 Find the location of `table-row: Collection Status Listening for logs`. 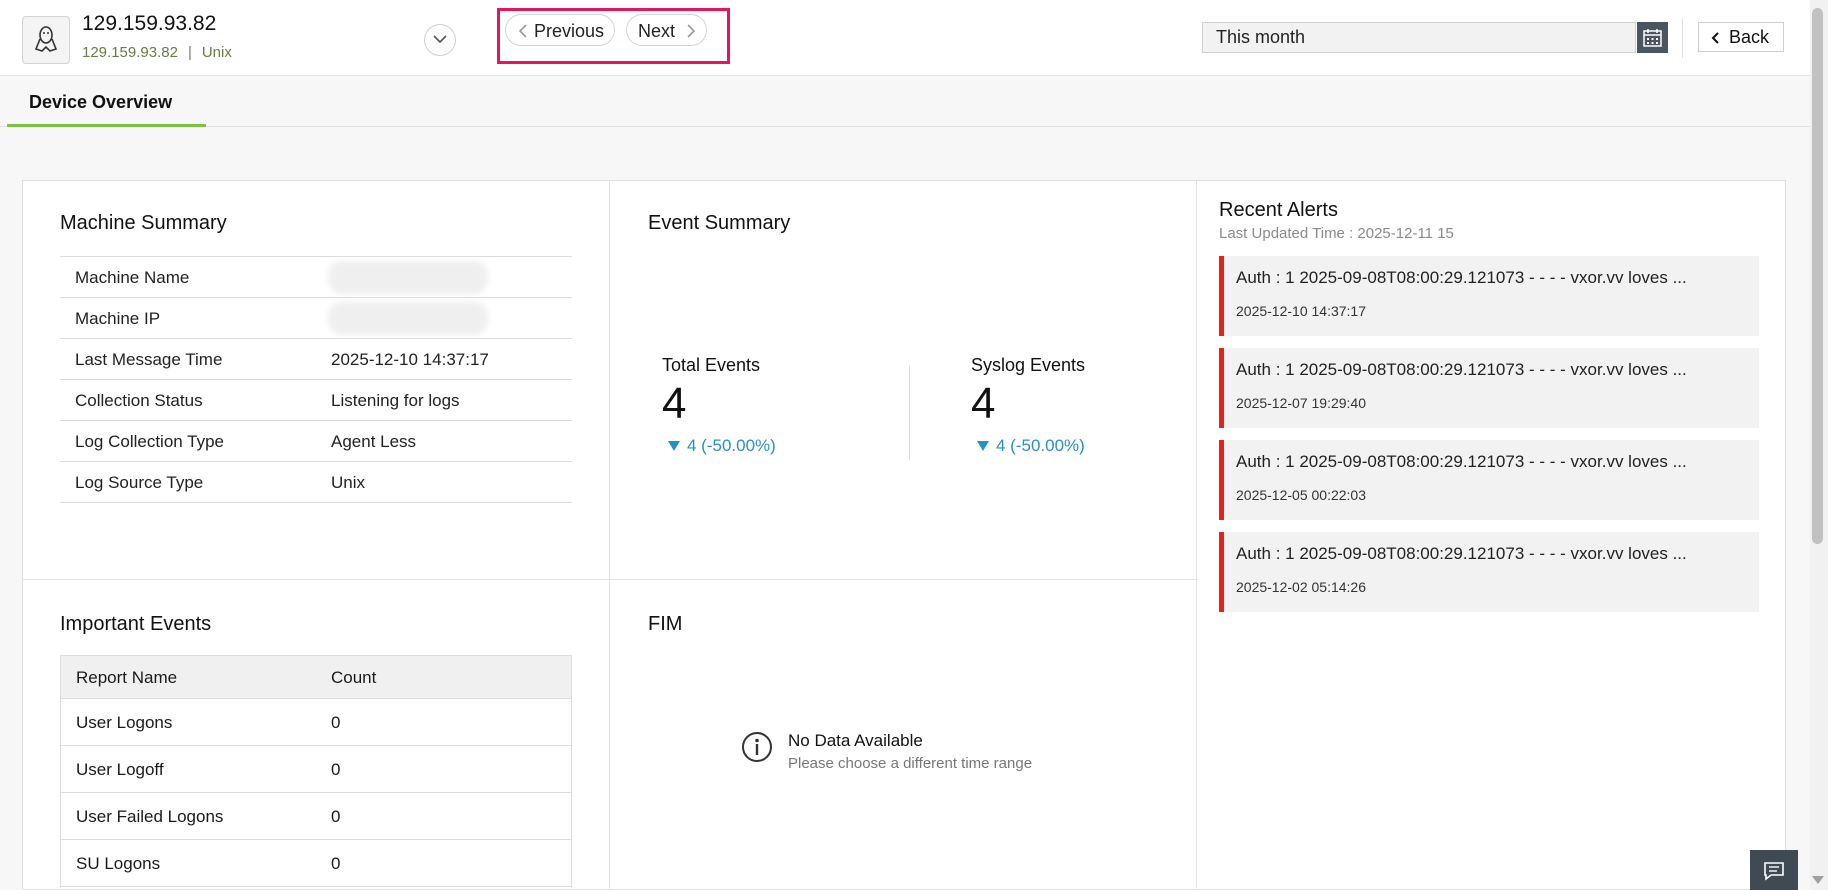

table-row: Collection Status Listening for logs is located at coordinates (316, 400).